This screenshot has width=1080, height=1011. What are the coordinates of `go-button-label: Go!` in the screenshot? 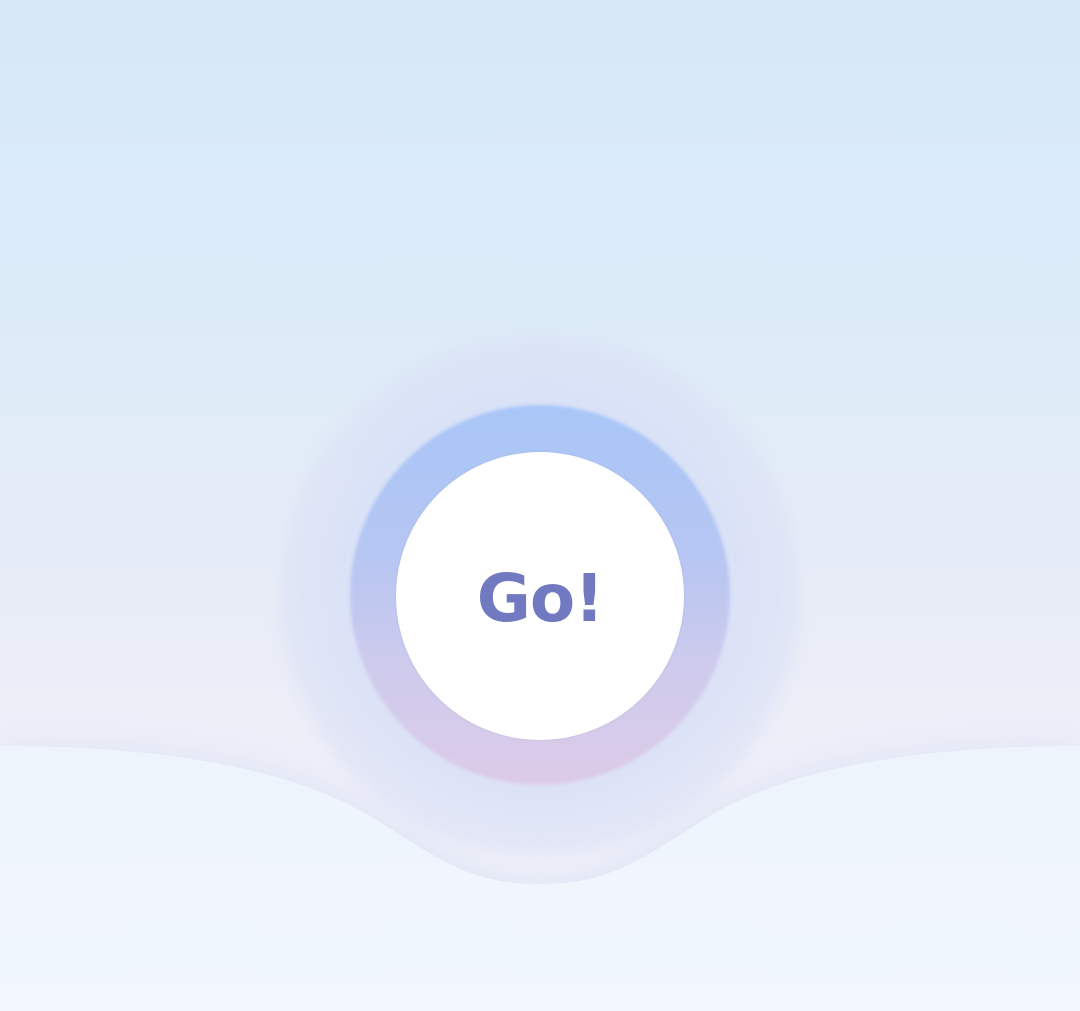 It's located at (540, 598).